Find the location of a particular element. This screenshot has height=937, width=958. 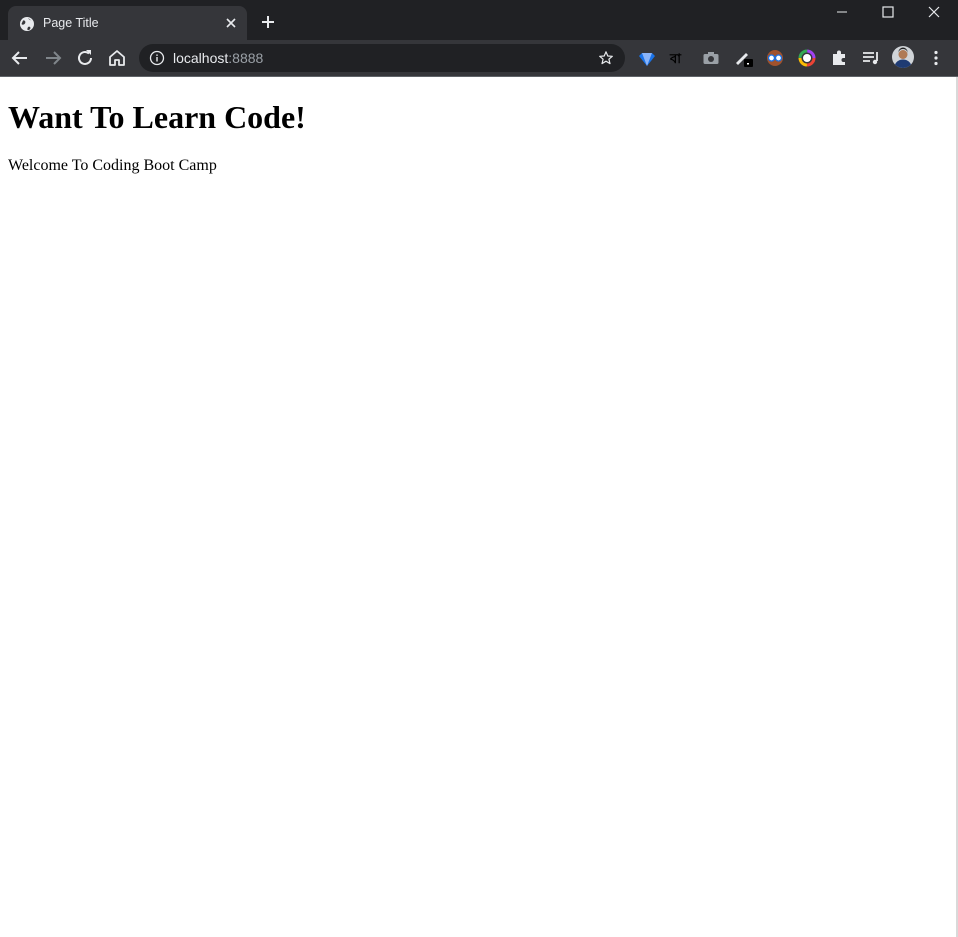

star-icon is located at coordinates (606, 58).